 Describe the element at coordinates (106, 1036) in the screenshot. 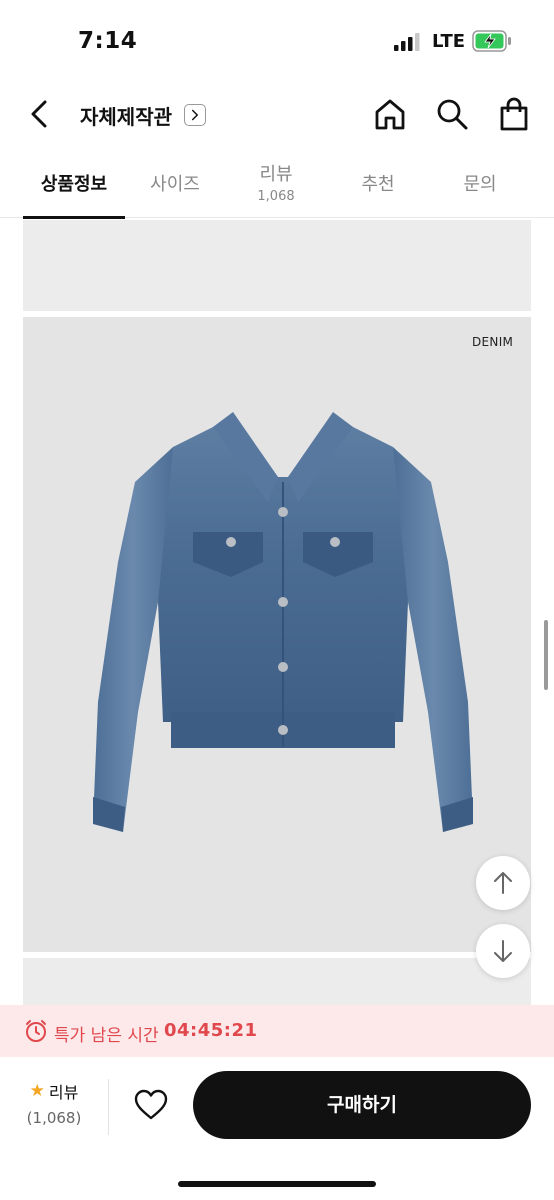

I see `sale-label: 특가 남은 시간` at that location.